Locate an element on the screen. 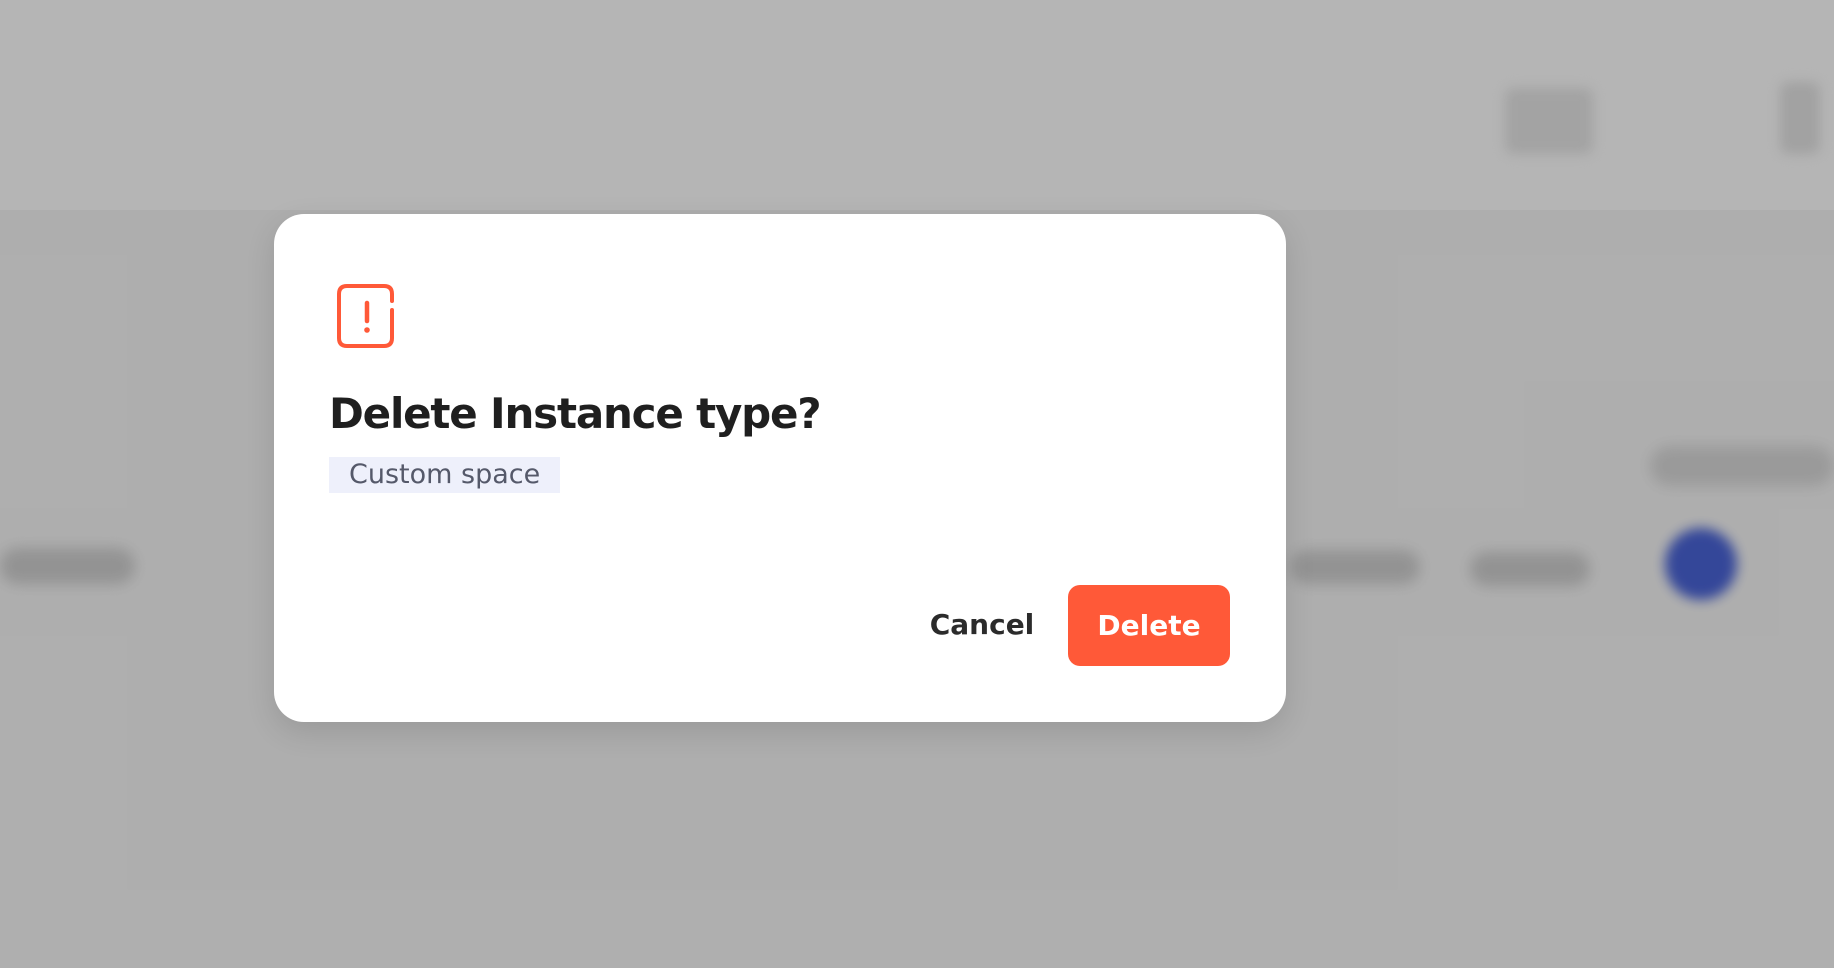 This screenshot has width=1834, height=968. alert-square-icon is located at coordinates (369, 316).